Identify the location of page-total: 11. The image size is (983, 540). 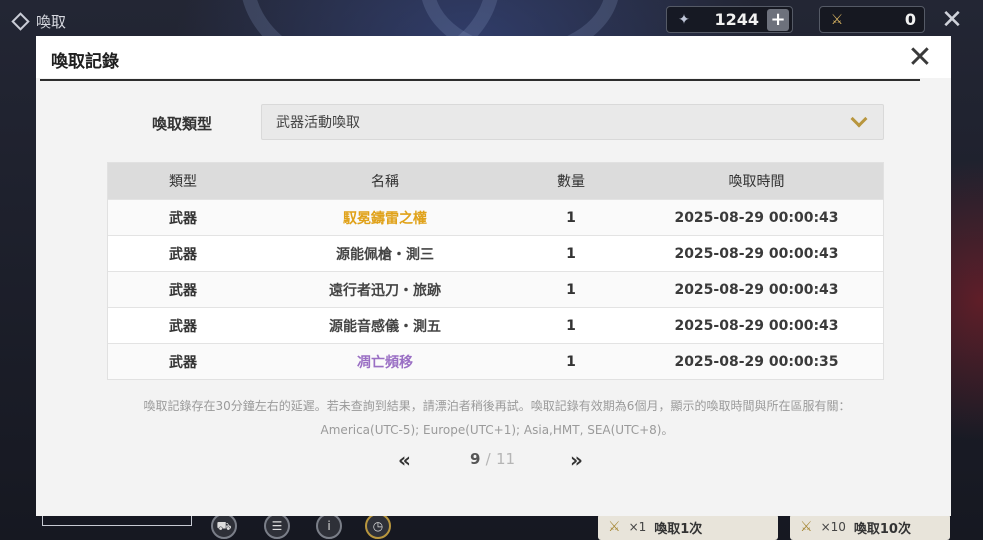
(505, 459).